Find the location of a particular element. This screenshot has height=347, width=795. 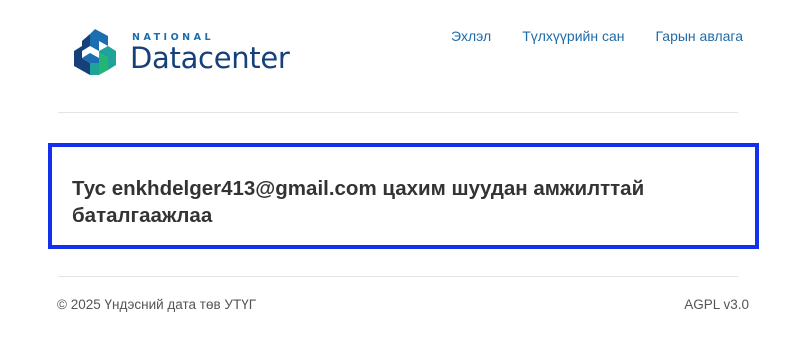

header-divider is located at coordinates (398, 112).